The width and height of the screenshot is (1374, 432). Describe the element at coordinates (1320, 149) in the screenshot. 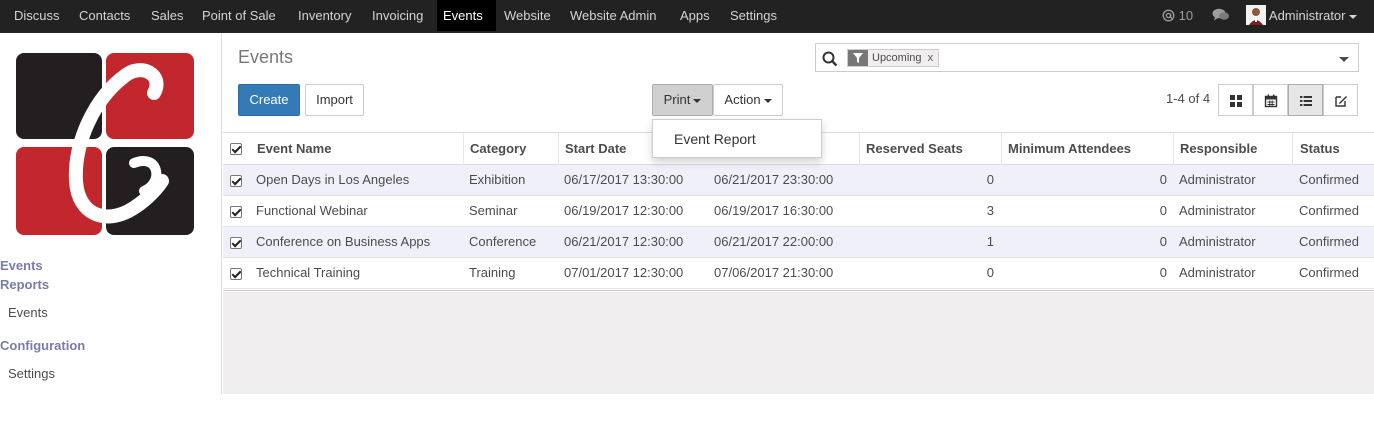

I see `column-header-status: Status` at that location.